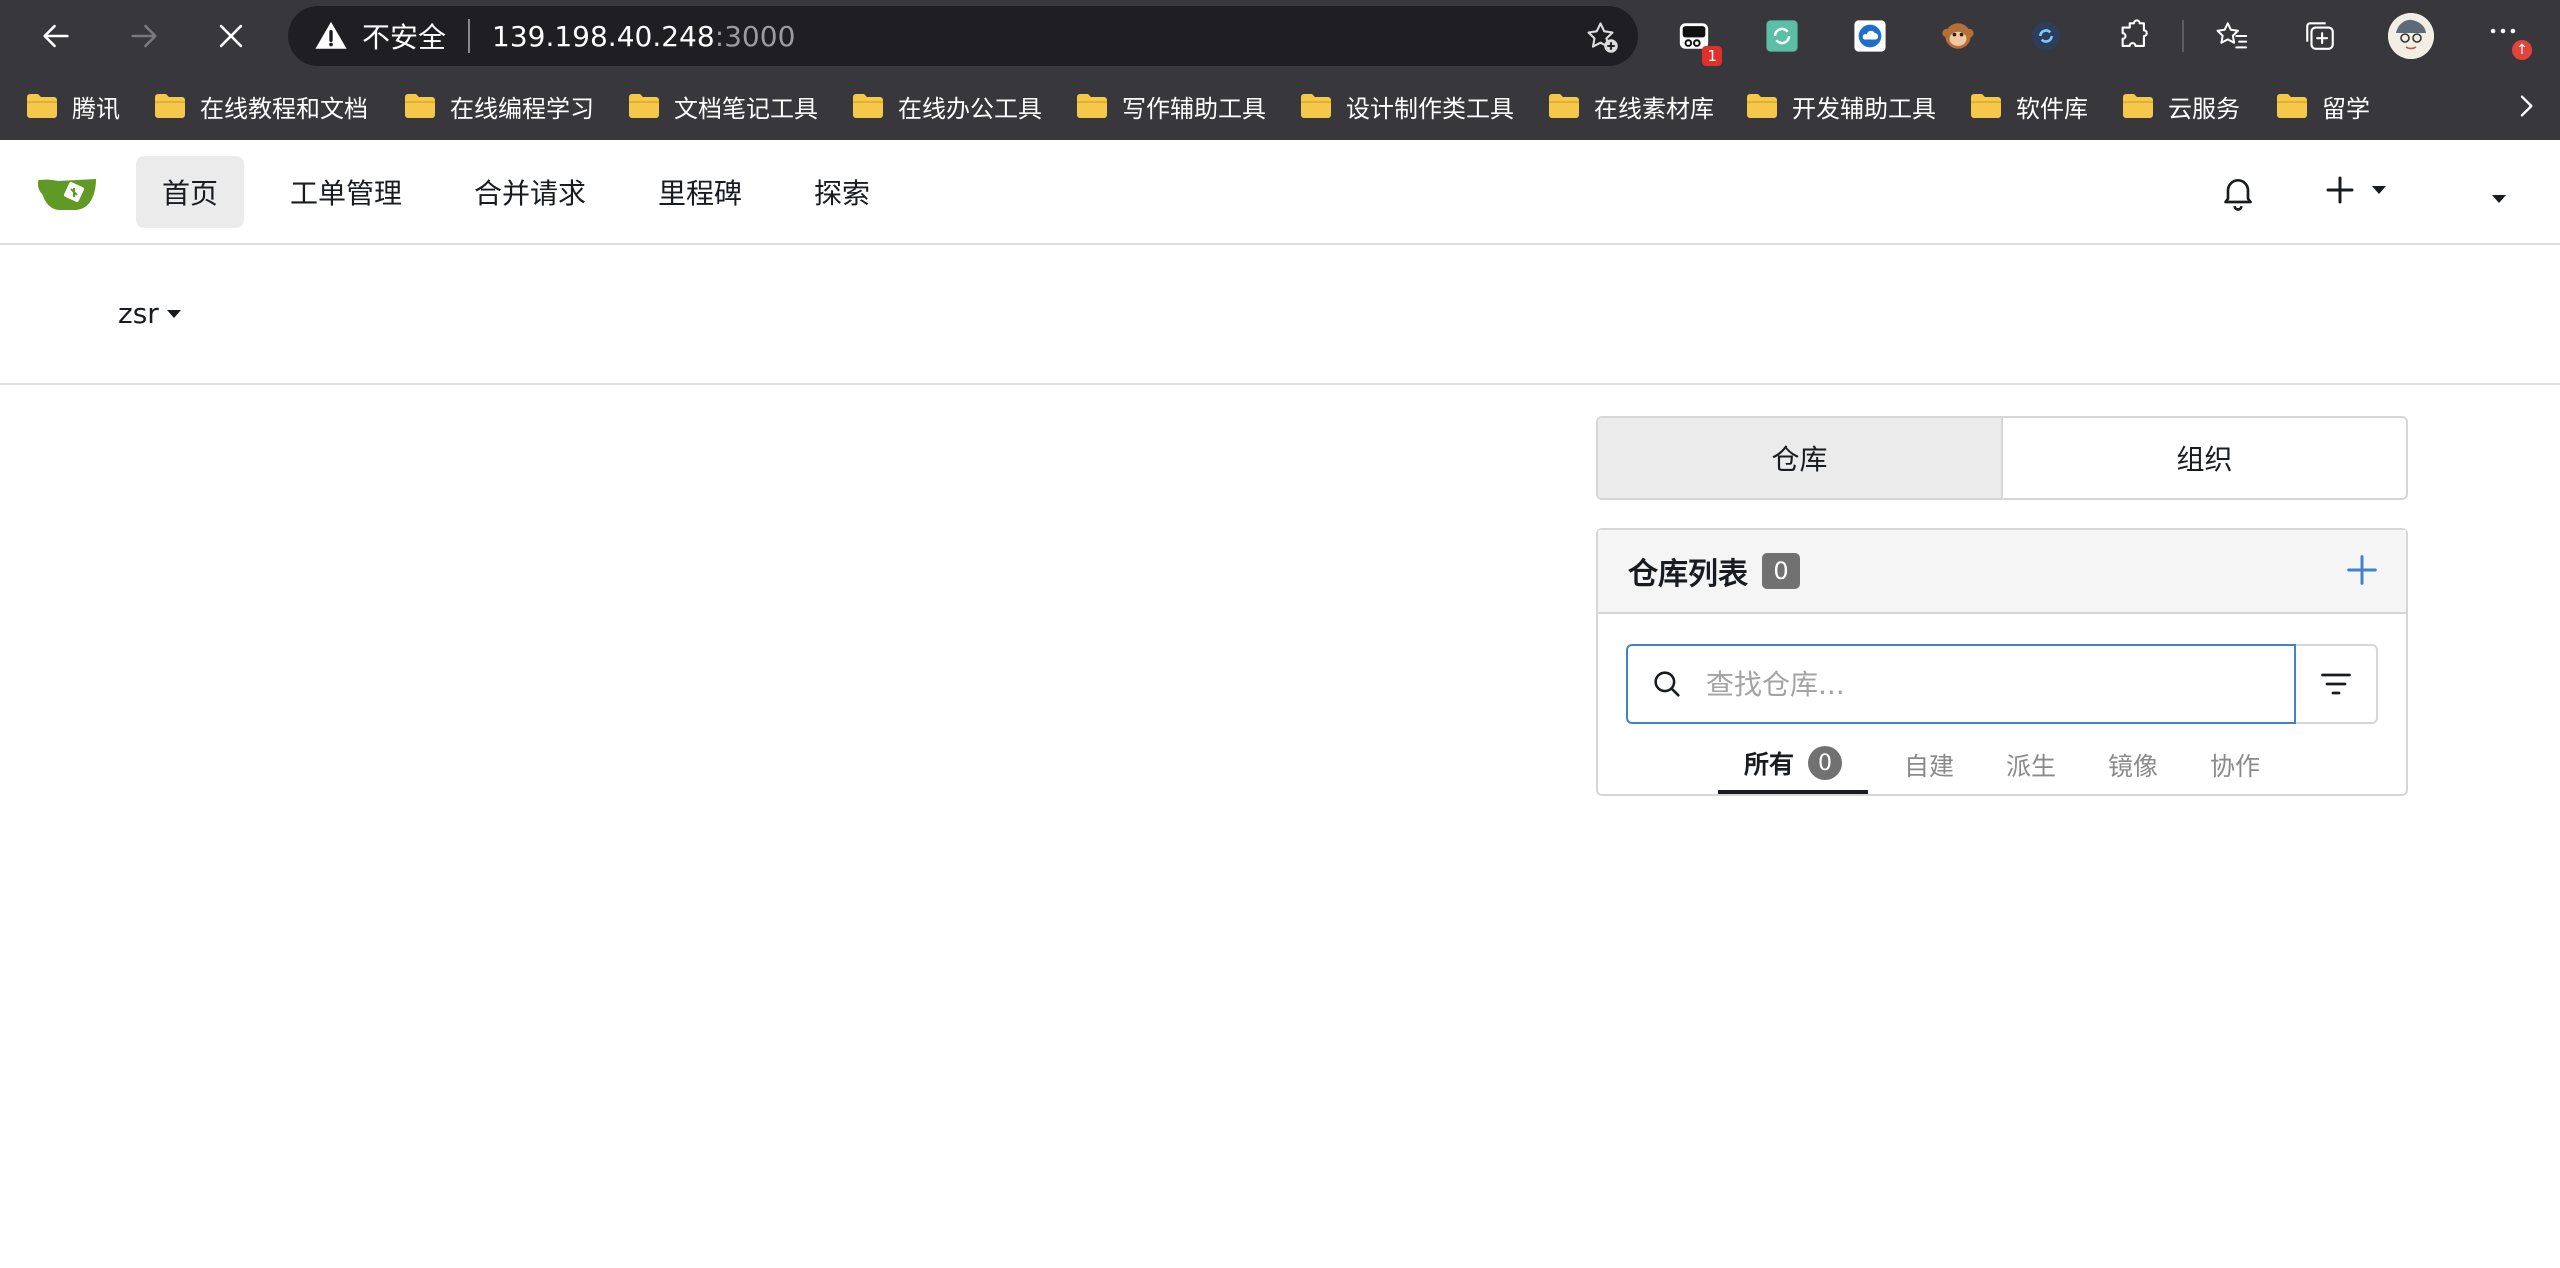  I want to click on gitea-navbar: 首页 工单管理 合并请求 里程碑 探索, so click(1280, 192).